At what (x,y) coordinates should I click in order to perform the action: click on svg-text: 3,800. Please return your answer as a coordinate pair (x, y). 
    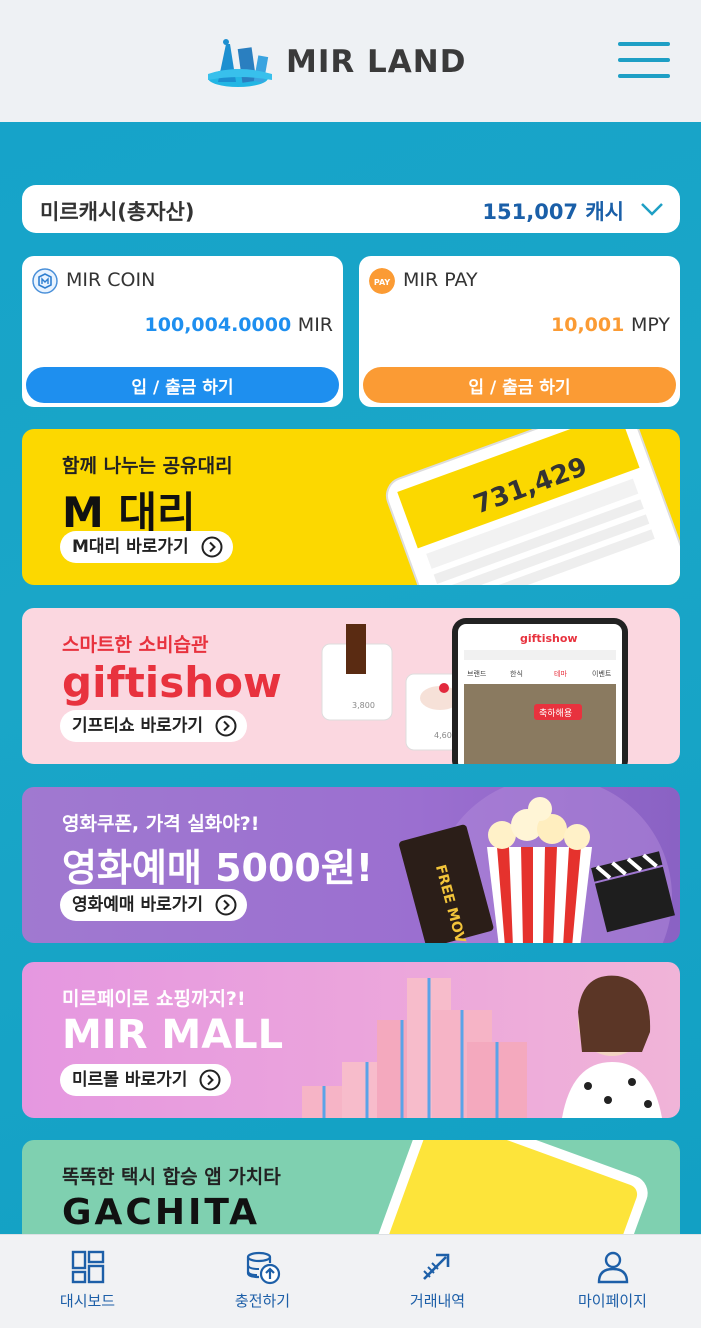
    Looking at the image, I should click on (363, 705).